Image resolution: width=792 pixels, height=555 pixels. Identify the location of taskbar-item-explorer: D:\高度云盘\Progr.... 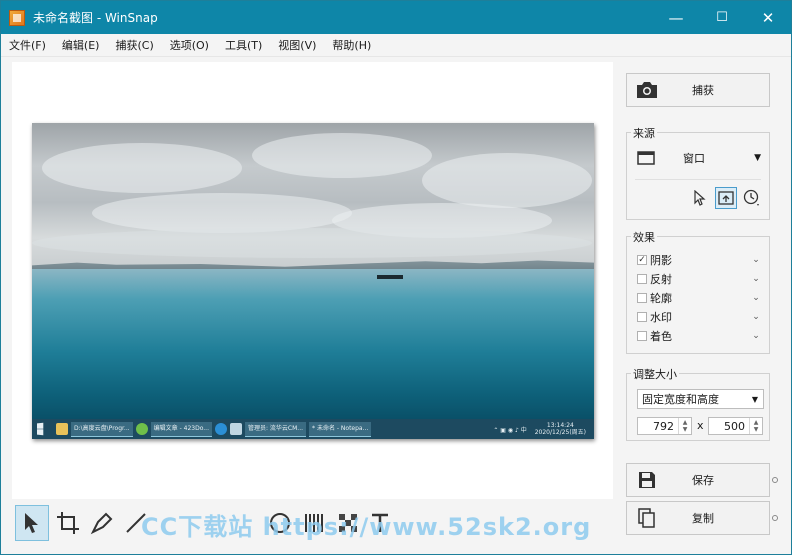
(102, 429).